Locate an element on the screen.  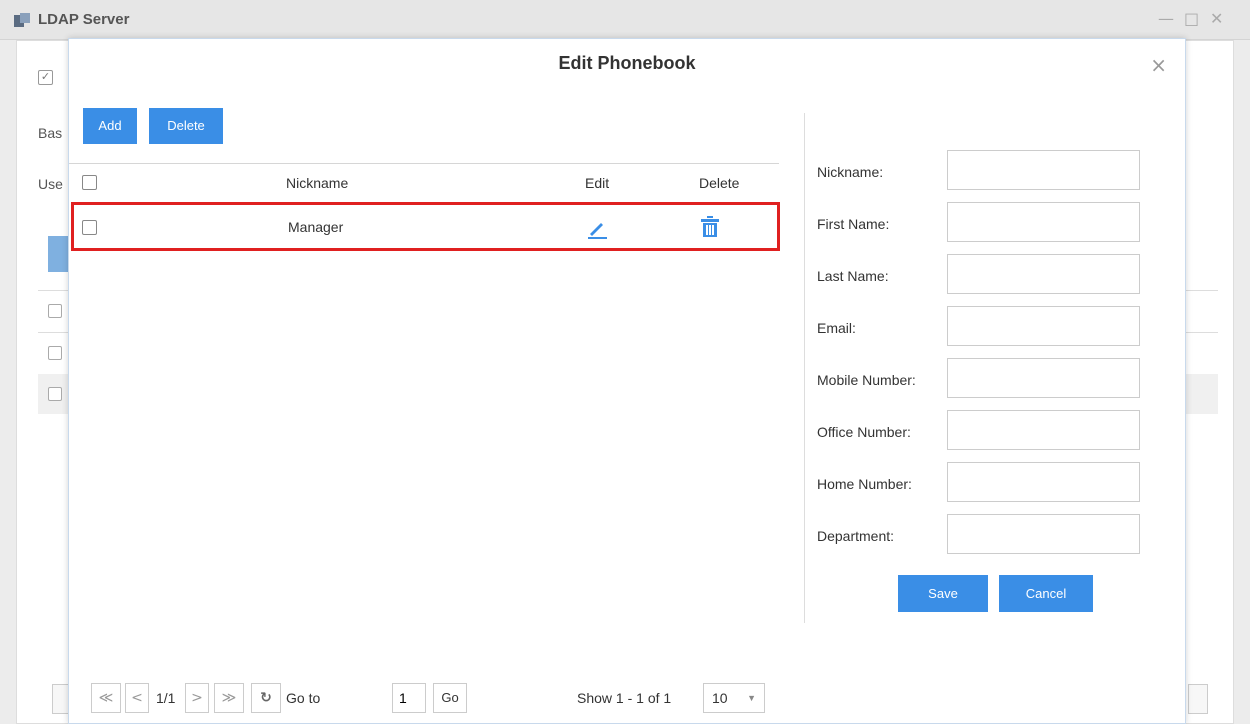
delete-button: Delete is located at coordinates (186, 126).